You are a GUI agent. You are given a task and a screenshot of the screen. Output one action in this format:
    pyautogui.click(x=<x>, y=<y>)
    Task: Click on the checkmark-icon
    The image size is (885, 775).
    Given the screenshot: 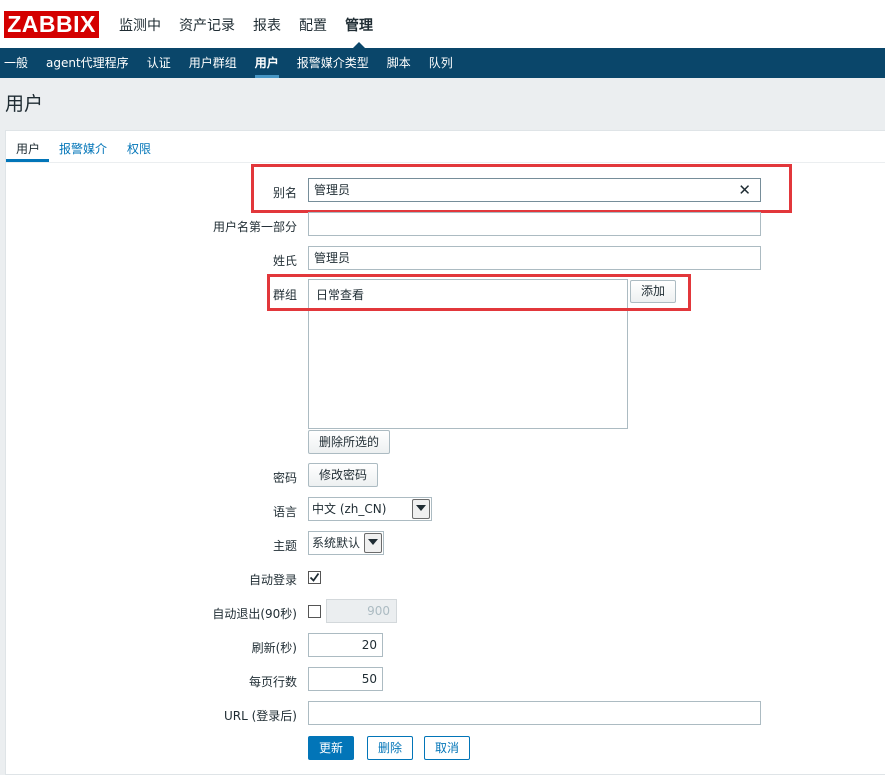 What is the action you would take?
    pyautogui.click(x=314, y=577)
    